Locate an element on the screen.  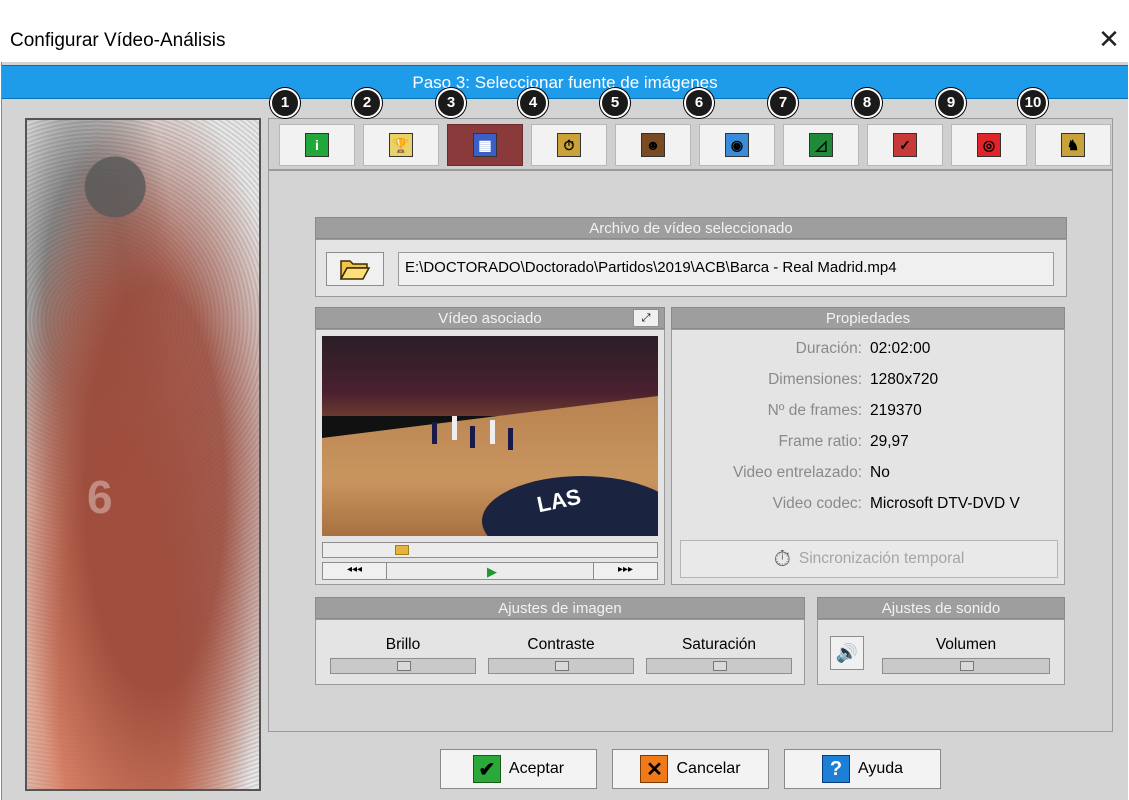
forward-button: ▸▸▸ is located at coordinates (625, 571).